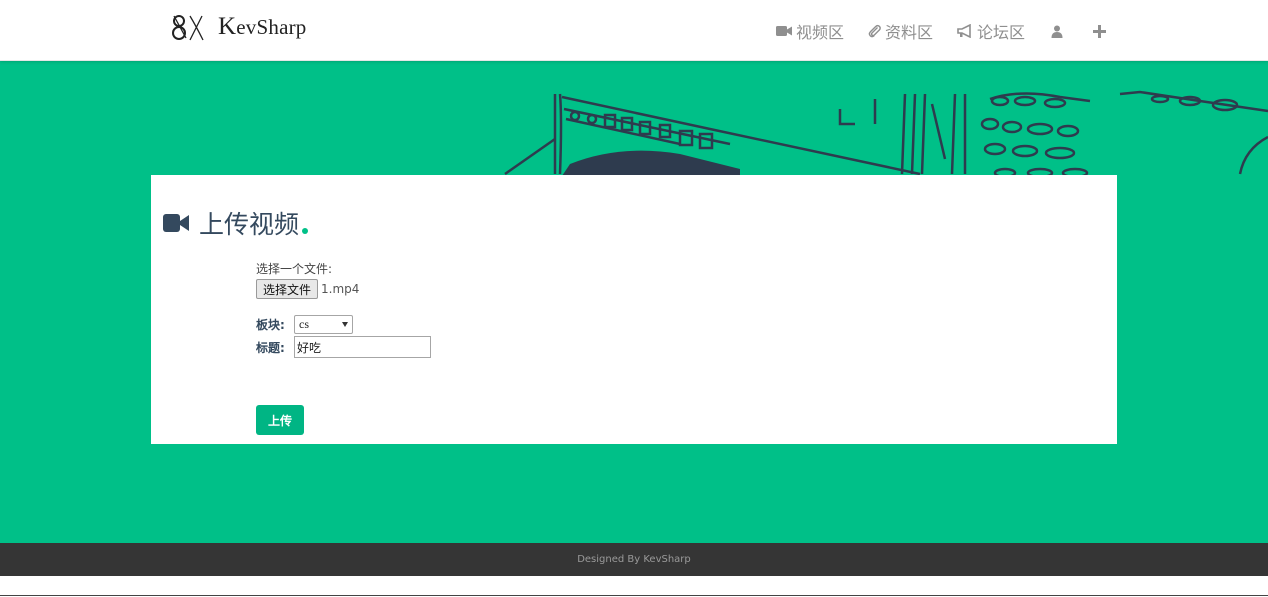 This screenshot has height=597, width=1268. I want to click on section-select-value: cs, so click(304, 324).